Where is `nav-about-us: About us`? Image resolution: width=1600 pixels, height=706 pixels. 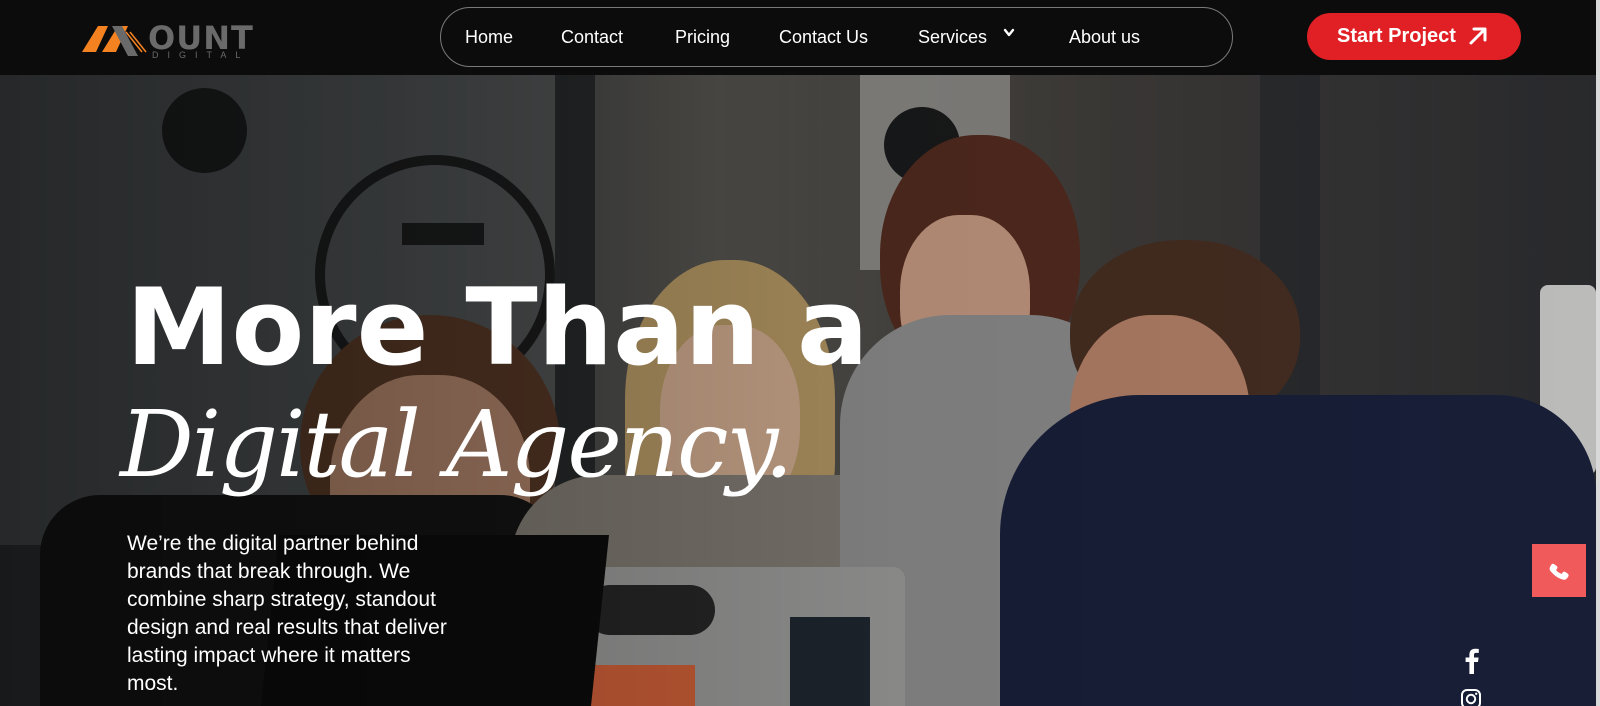 nav-about-us: About us is located at coordinates (1104, 38).